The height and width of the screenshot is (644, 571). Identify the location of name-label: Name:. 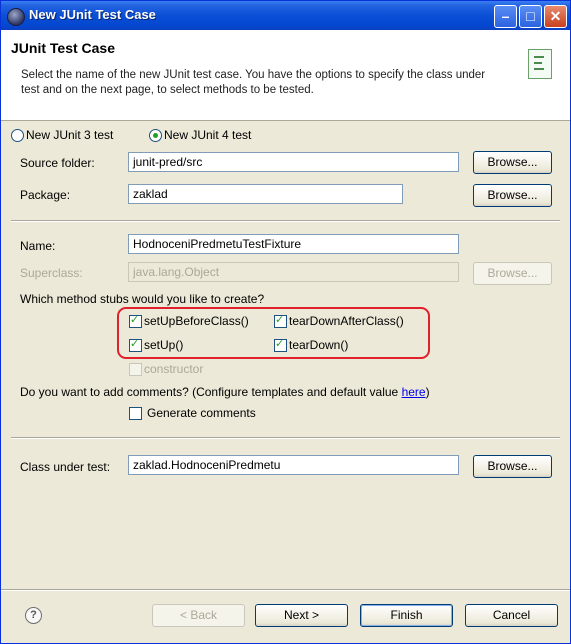
(38, 246).